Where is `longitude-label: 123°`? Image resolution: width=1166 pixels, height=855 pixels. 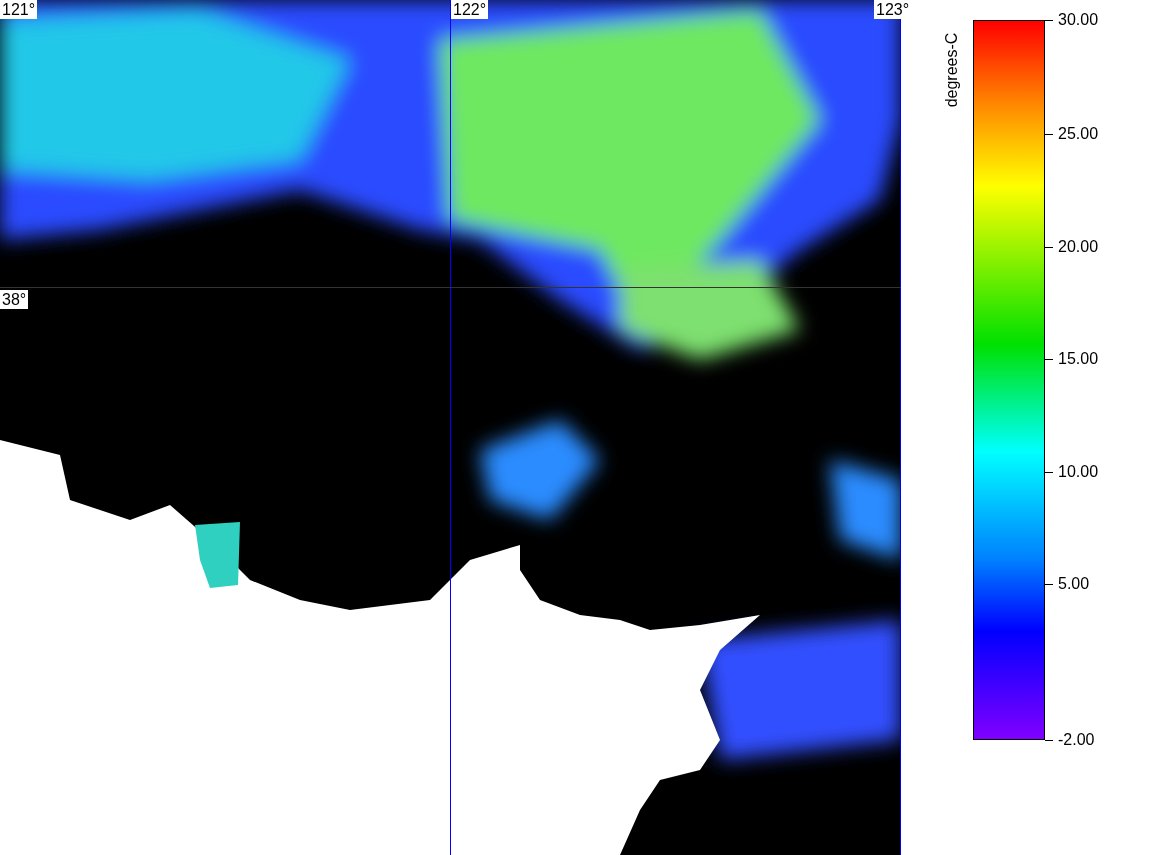 longitude-label: 123° is located at coordinates (893, 9).